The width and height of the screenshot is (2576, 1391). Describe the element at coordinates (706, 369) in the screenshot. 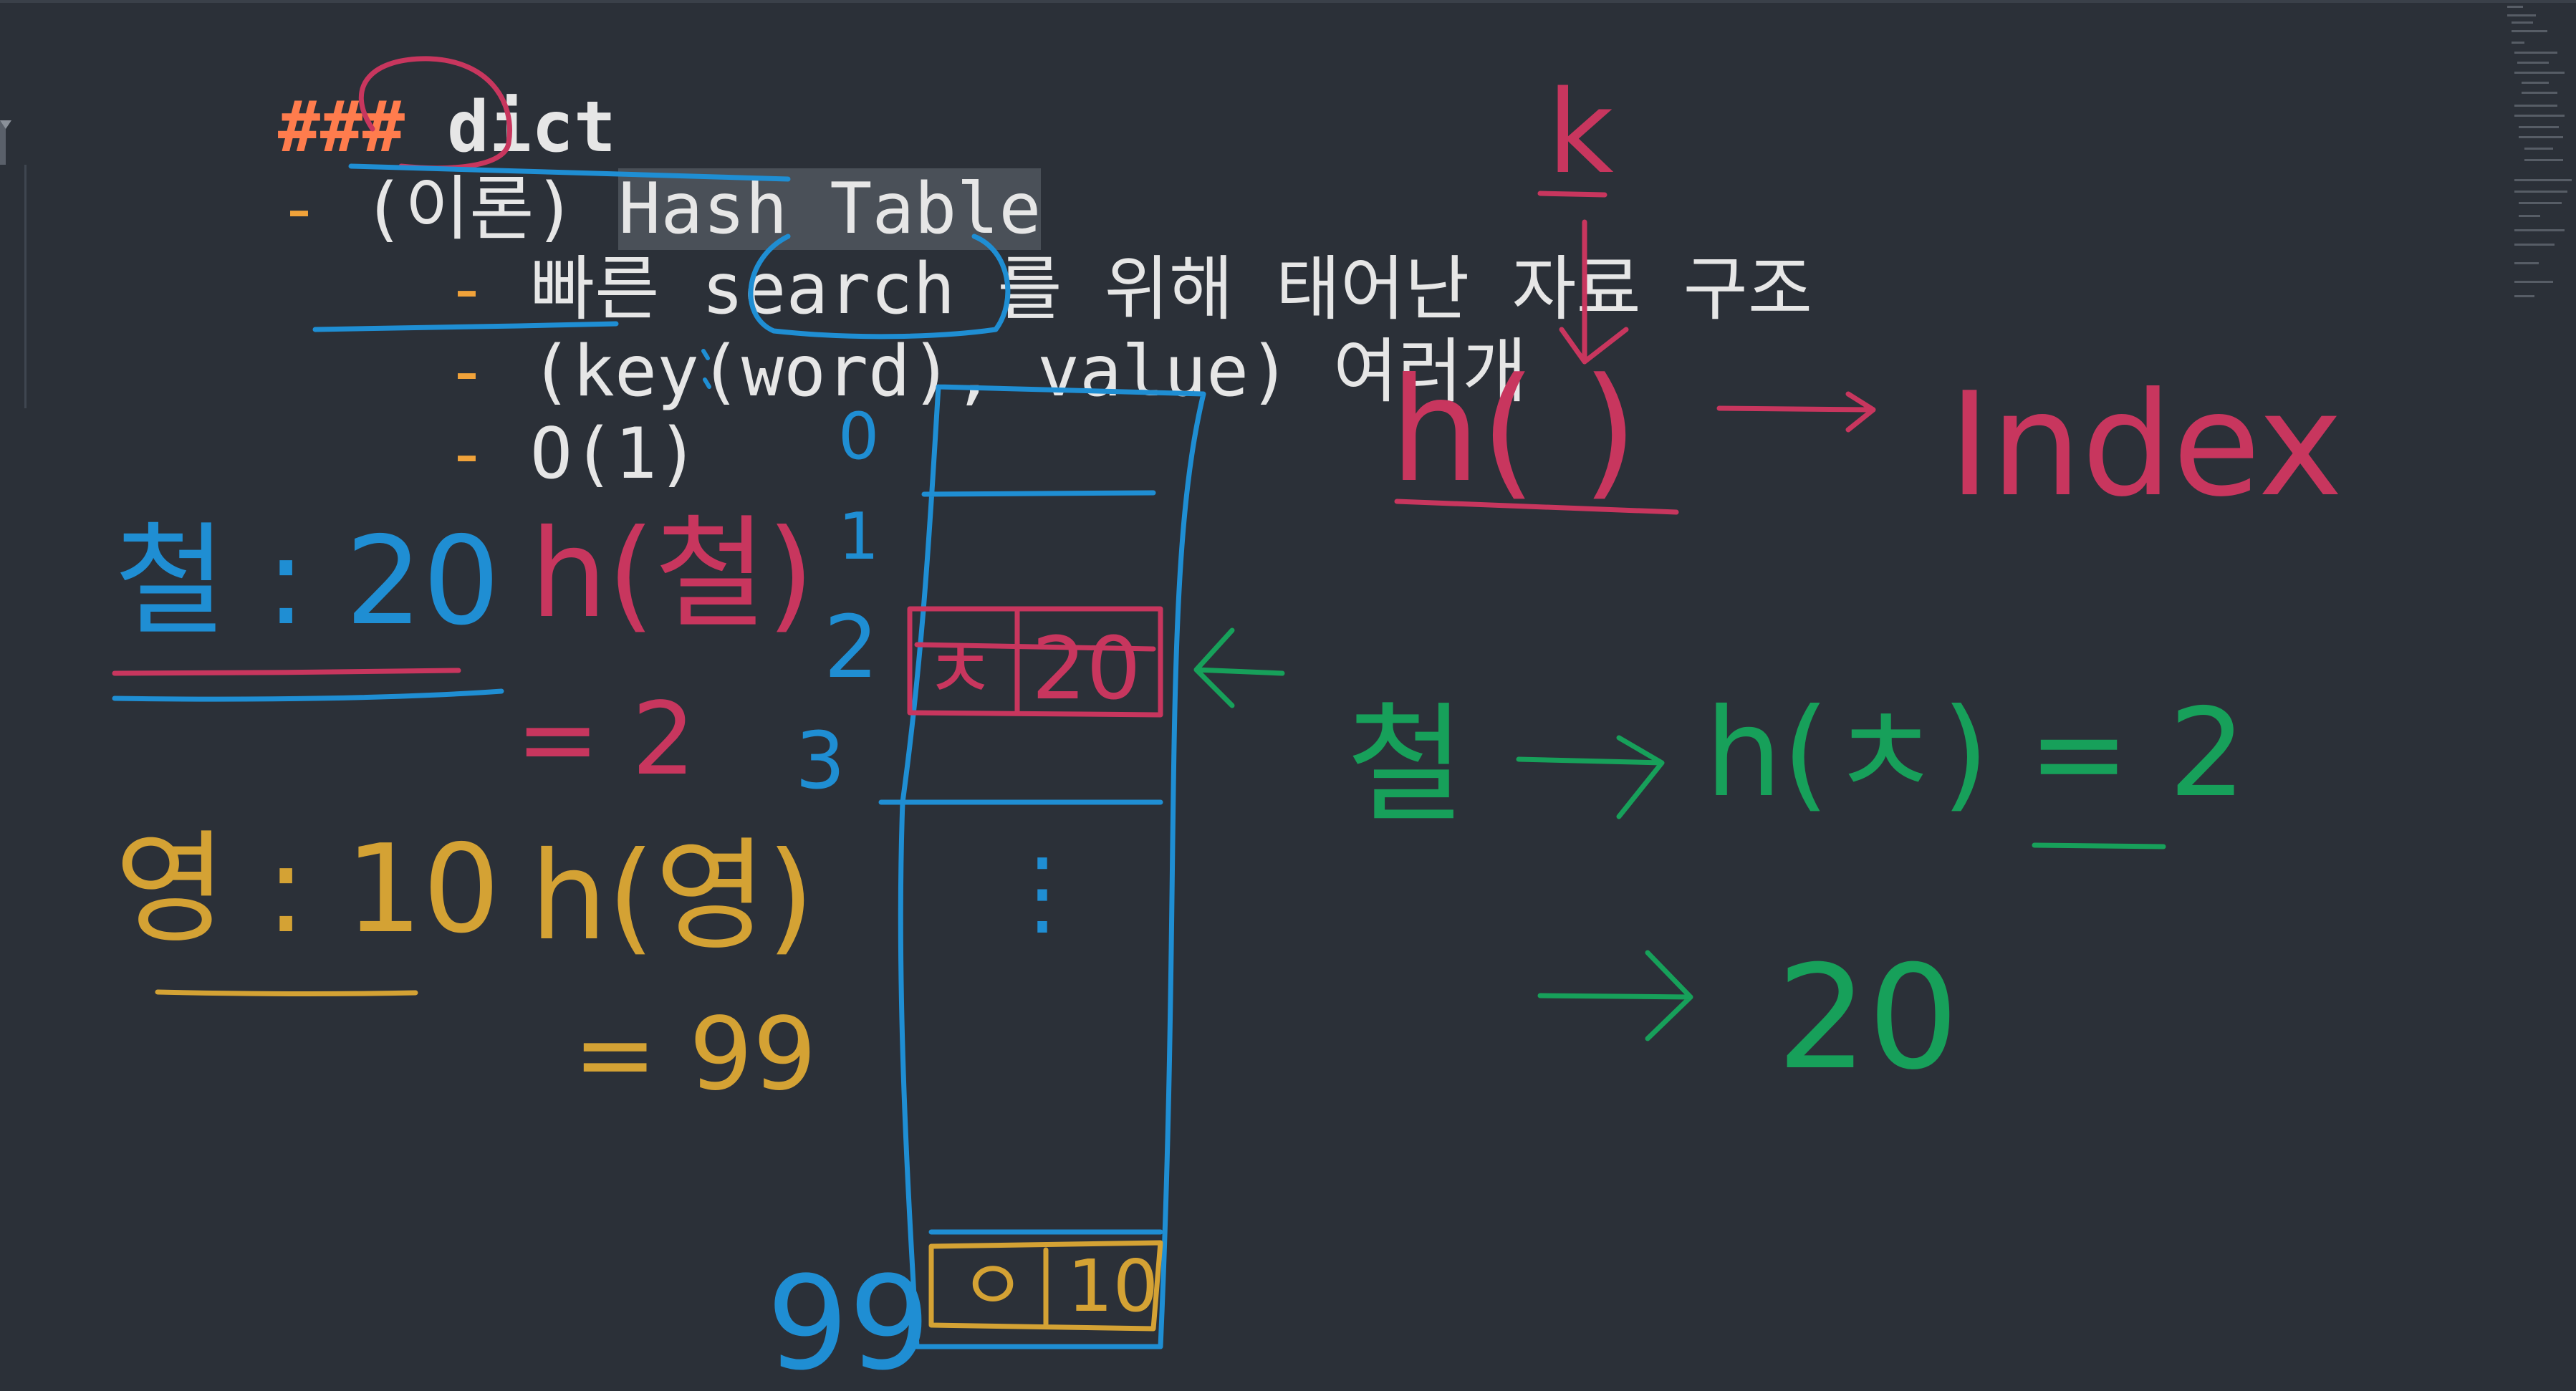

I see `ink-dot-blue` at that location.